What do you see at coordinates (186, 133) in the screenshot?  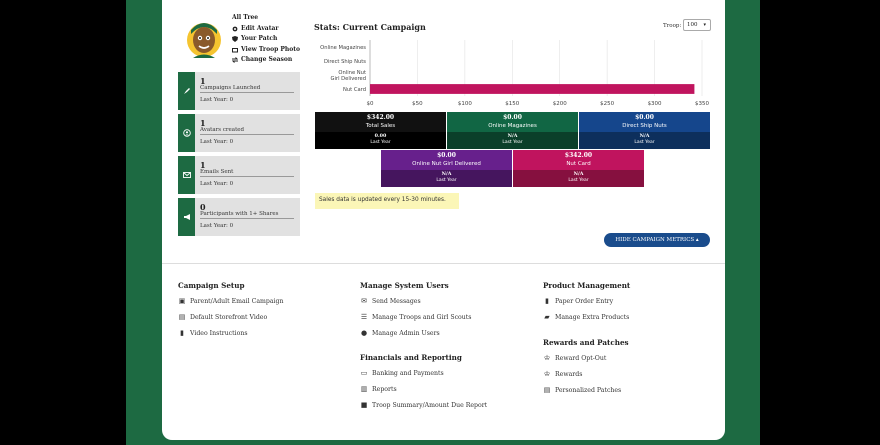 I see `user-circle-icon` at bounding box center [186, 133].